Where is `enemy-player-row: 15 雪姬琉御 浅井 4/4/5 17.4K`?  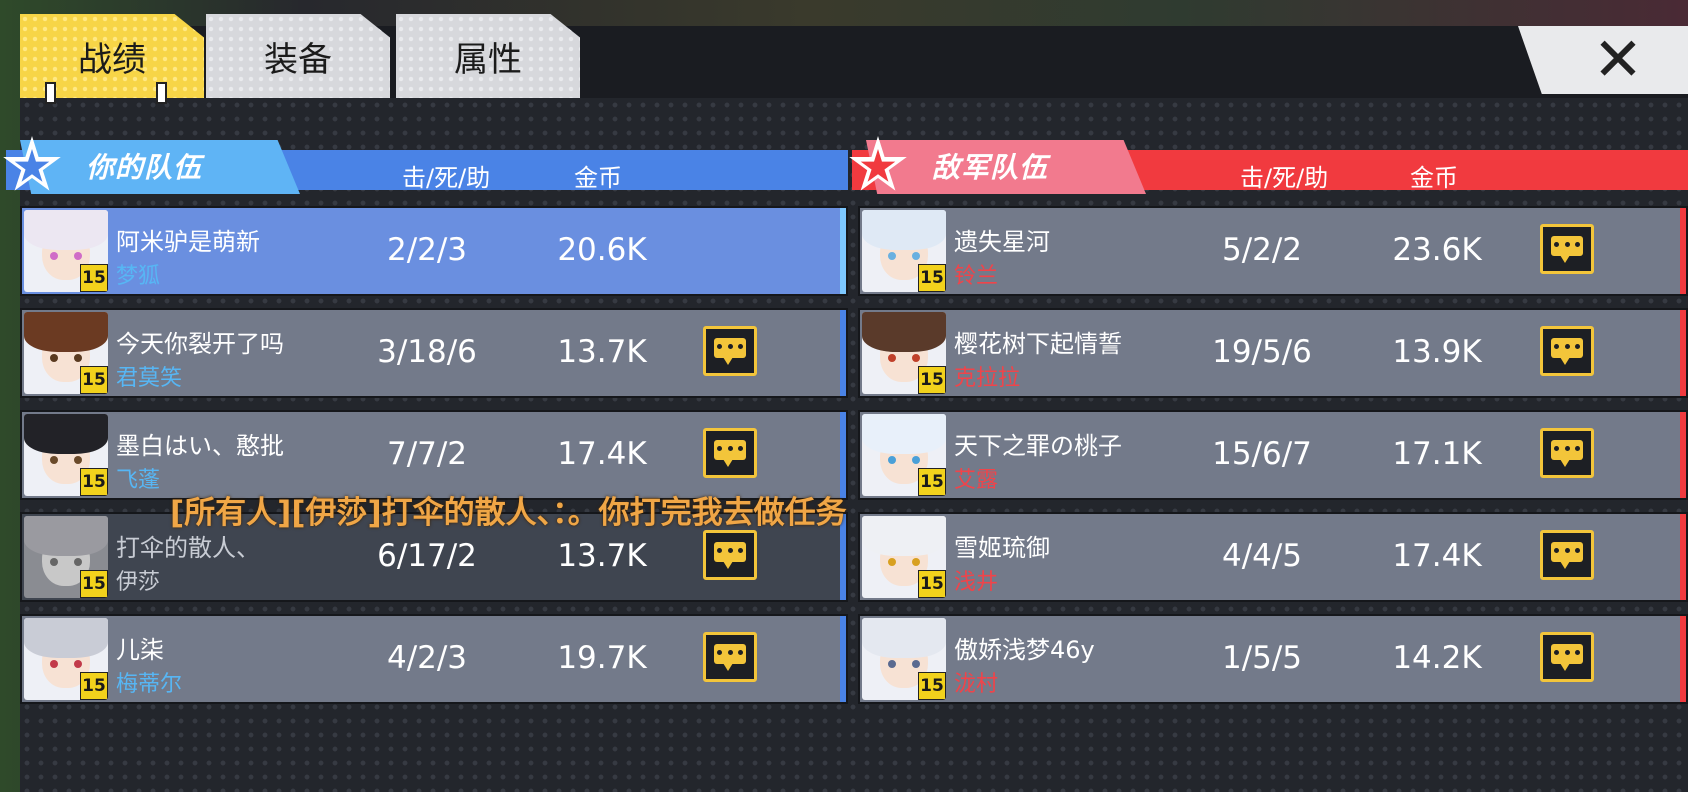 enemy-player-row: 15 雪姬琉御 浅井 4/4/5 17.4K is located at coordinates (1273, 557).